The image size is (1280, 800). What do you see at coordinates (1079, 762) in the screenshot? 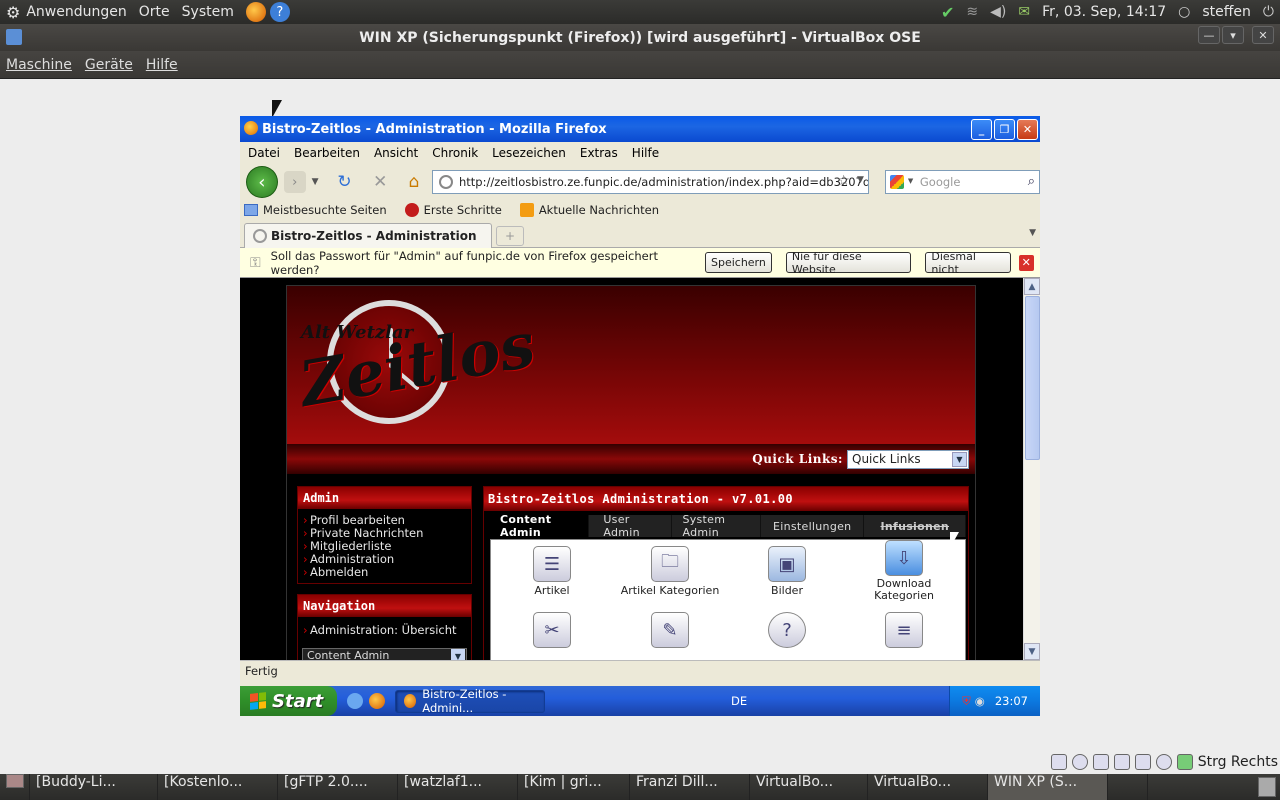
I see `cdrom-icon` at bounding box center [1079, 762].